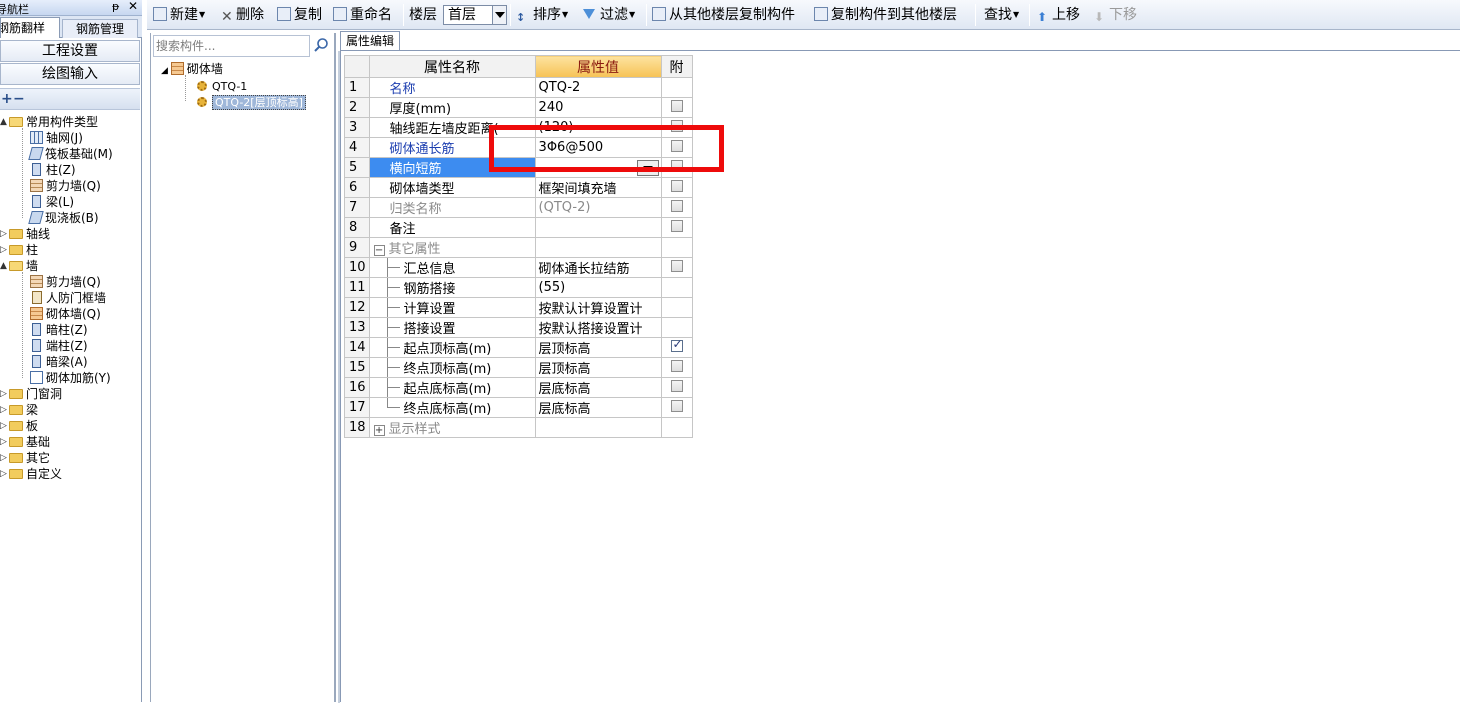 The width and height of the screenshot is (1460, 703). Describe the element at coordinates (379, 250) in the screenshot. I see `collapse-icon: −` at that location.